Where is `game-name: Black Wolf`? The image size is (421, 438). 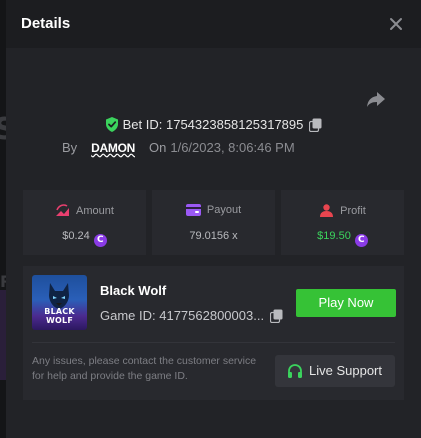
game-name: Black Wolf is located at coordinates (133, 290).